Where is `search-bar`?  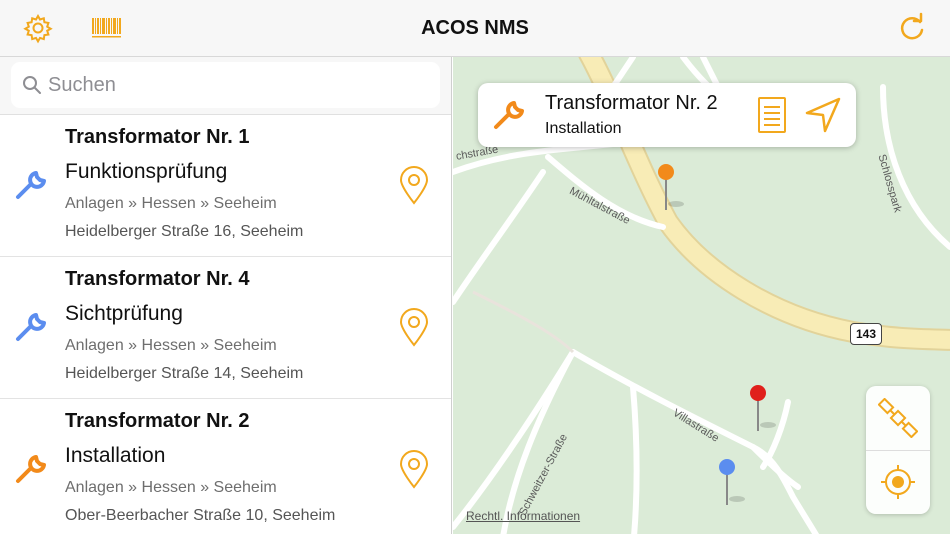
search-bar is located at coordinates (225, 86).